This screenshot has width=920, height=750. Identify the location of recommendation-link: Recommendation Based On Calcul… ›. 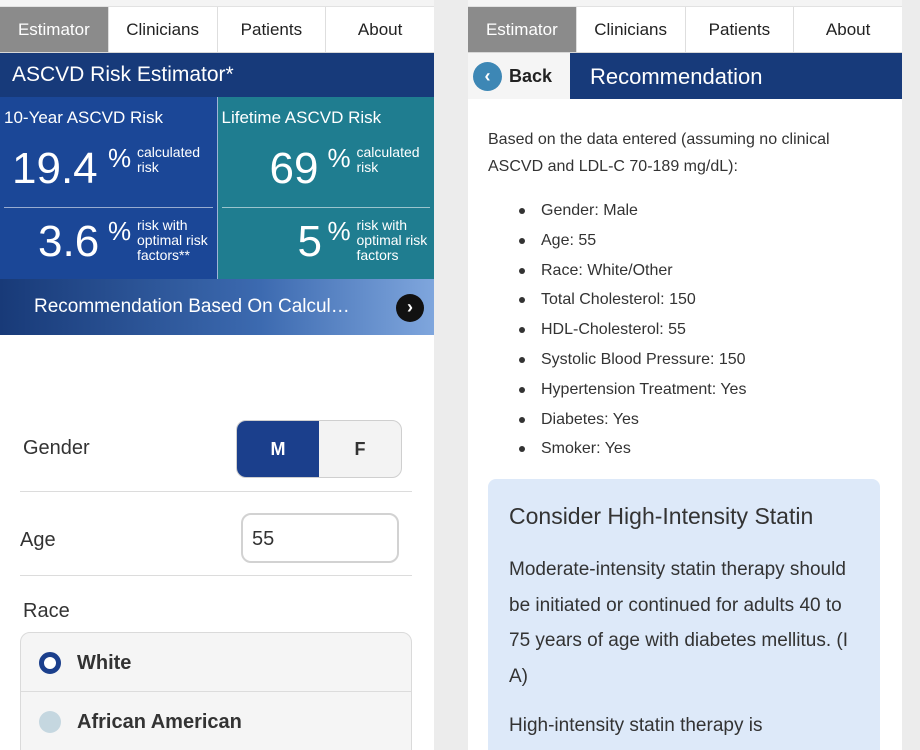
(217, 307).